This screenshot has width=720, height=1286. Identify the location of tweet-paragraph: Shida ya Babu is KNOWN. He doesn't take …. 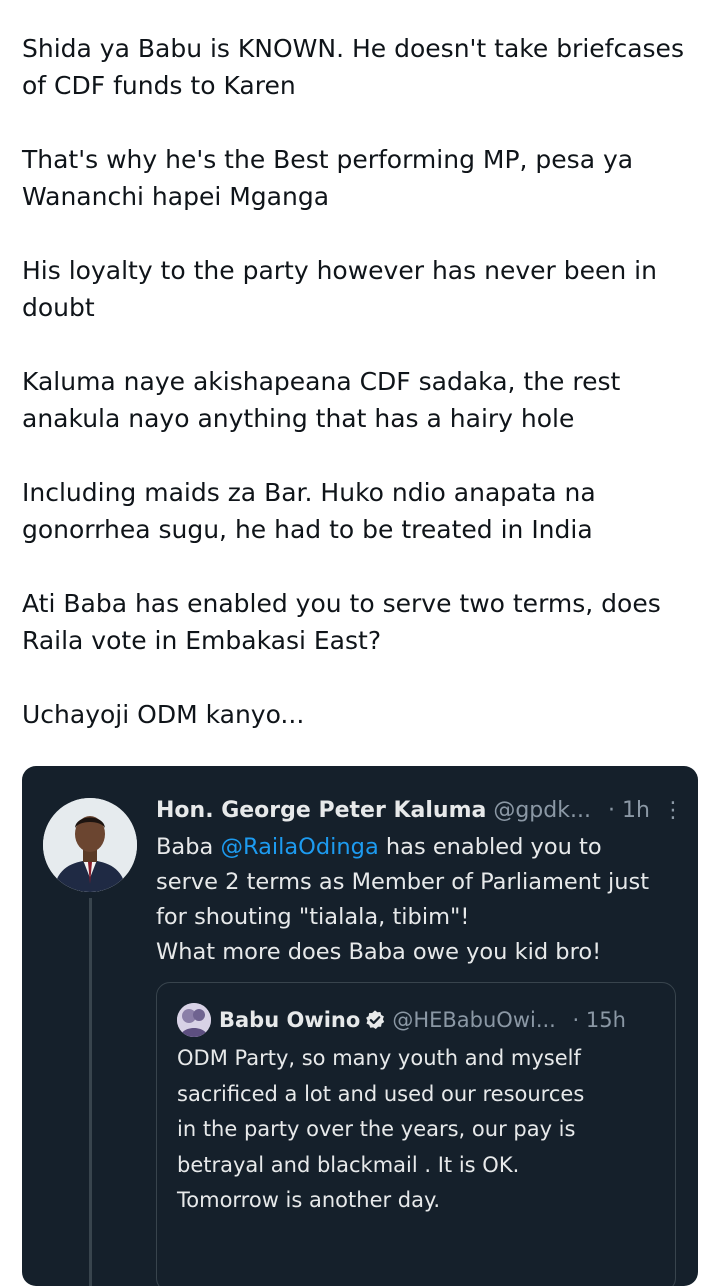
(353, 67).